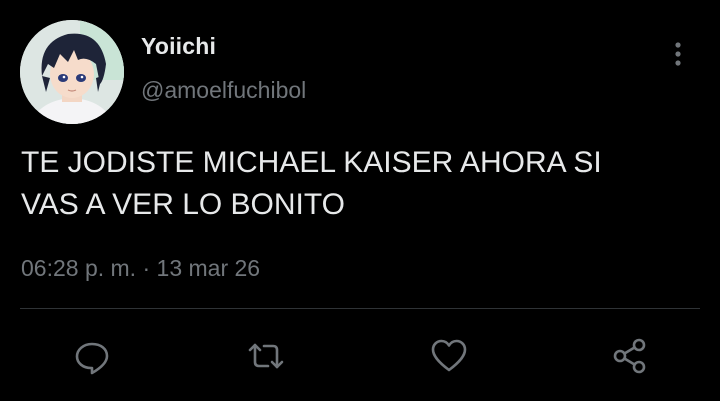 The height and width of the screenshot is (401, 720). Describe the element at coordinates (266, 356) in the screenshot. I see `retweet-icon` at that location.